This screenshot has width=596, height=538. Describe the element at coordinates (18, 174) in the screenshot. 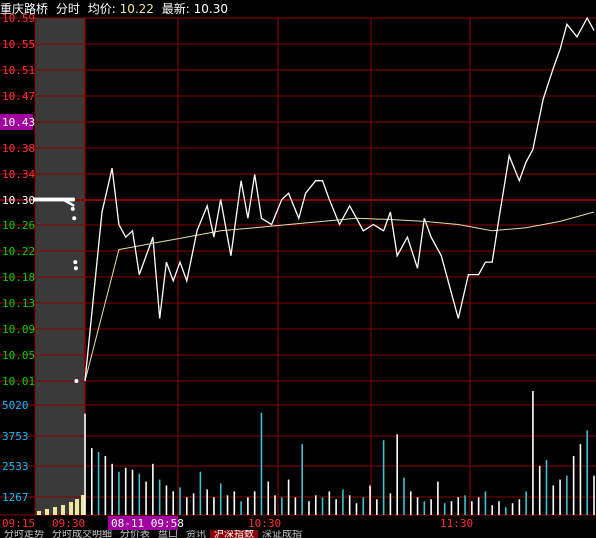

I see `price-axis-label: 10.34` at that location.